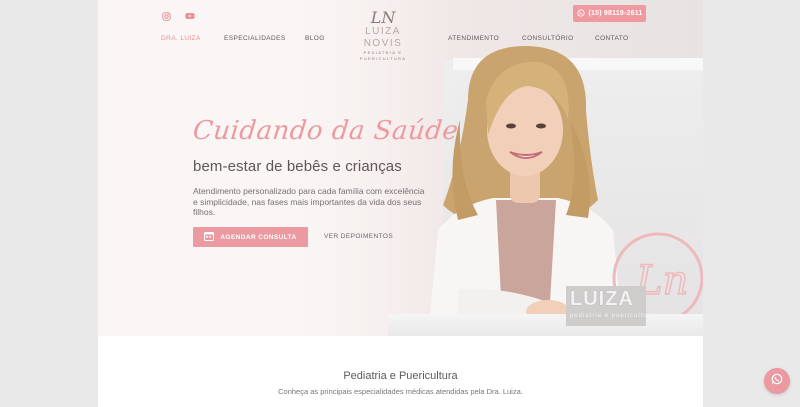 This screenshot has width=800, height=407. What do you see at coordinates (178, 16) in the screenshot?
I see `social-links` at bounding box center [178, 16].